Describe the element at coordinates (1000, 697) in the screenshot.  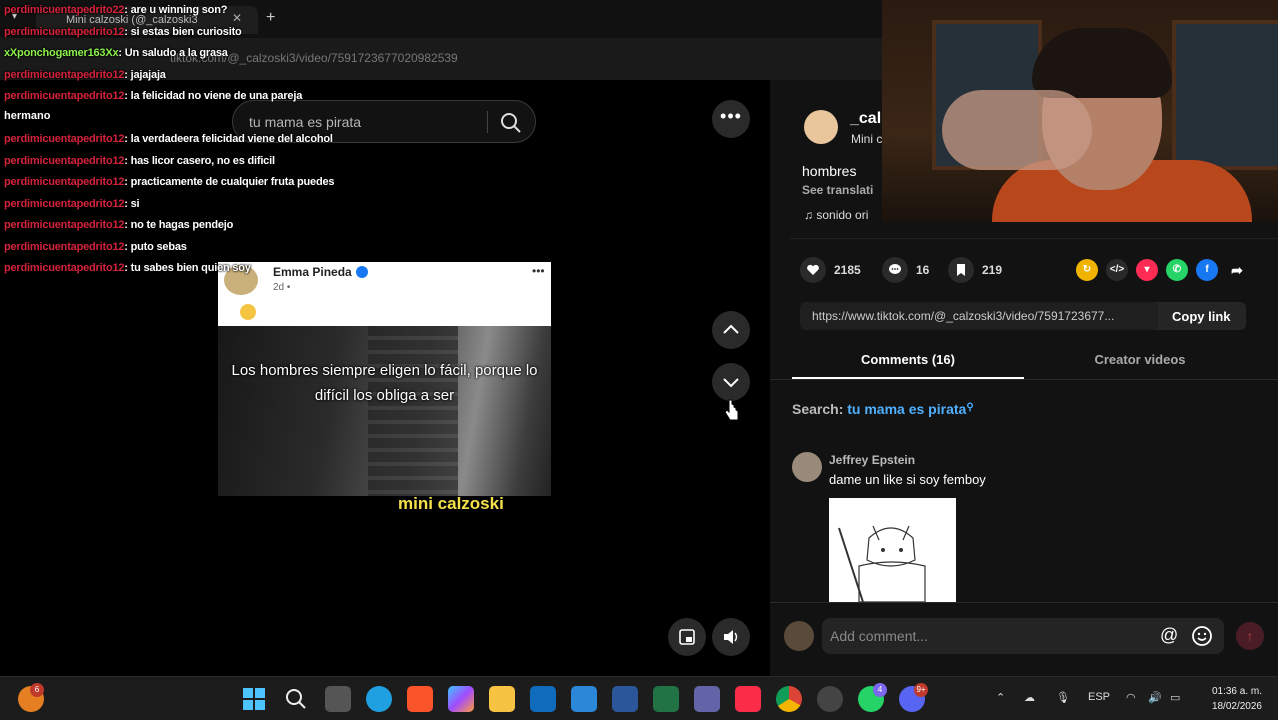
I see `chevron-up-icon: ⌃` at that location.